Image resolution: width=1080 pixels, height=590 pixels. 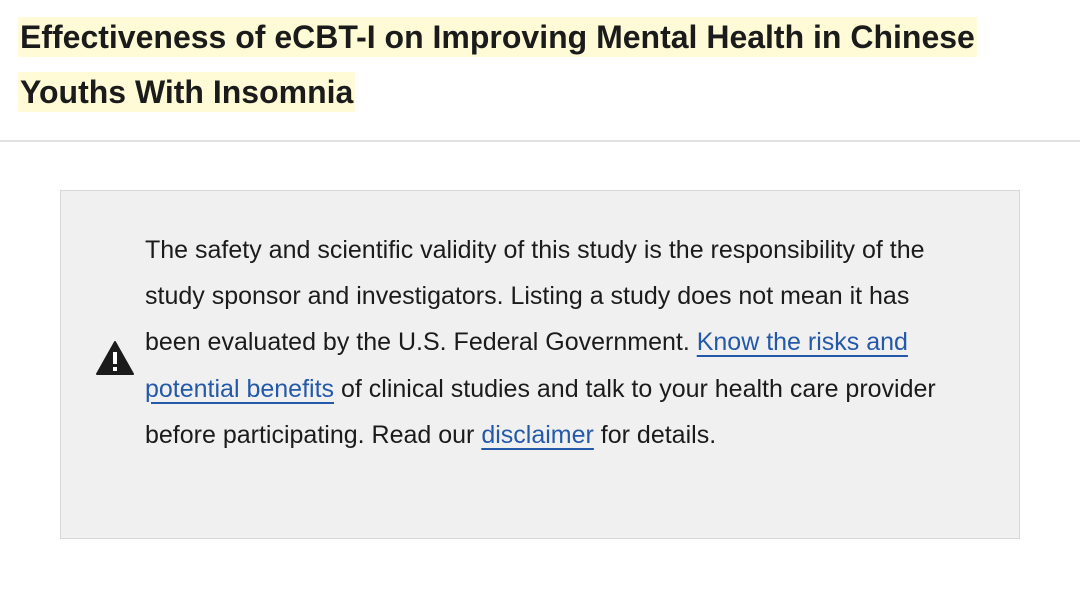 What do you see at coordinates (187, 92) in the screenshot?
I see `study-title-line-2: Youths With Insomnia` at bounding box center [187, 92].